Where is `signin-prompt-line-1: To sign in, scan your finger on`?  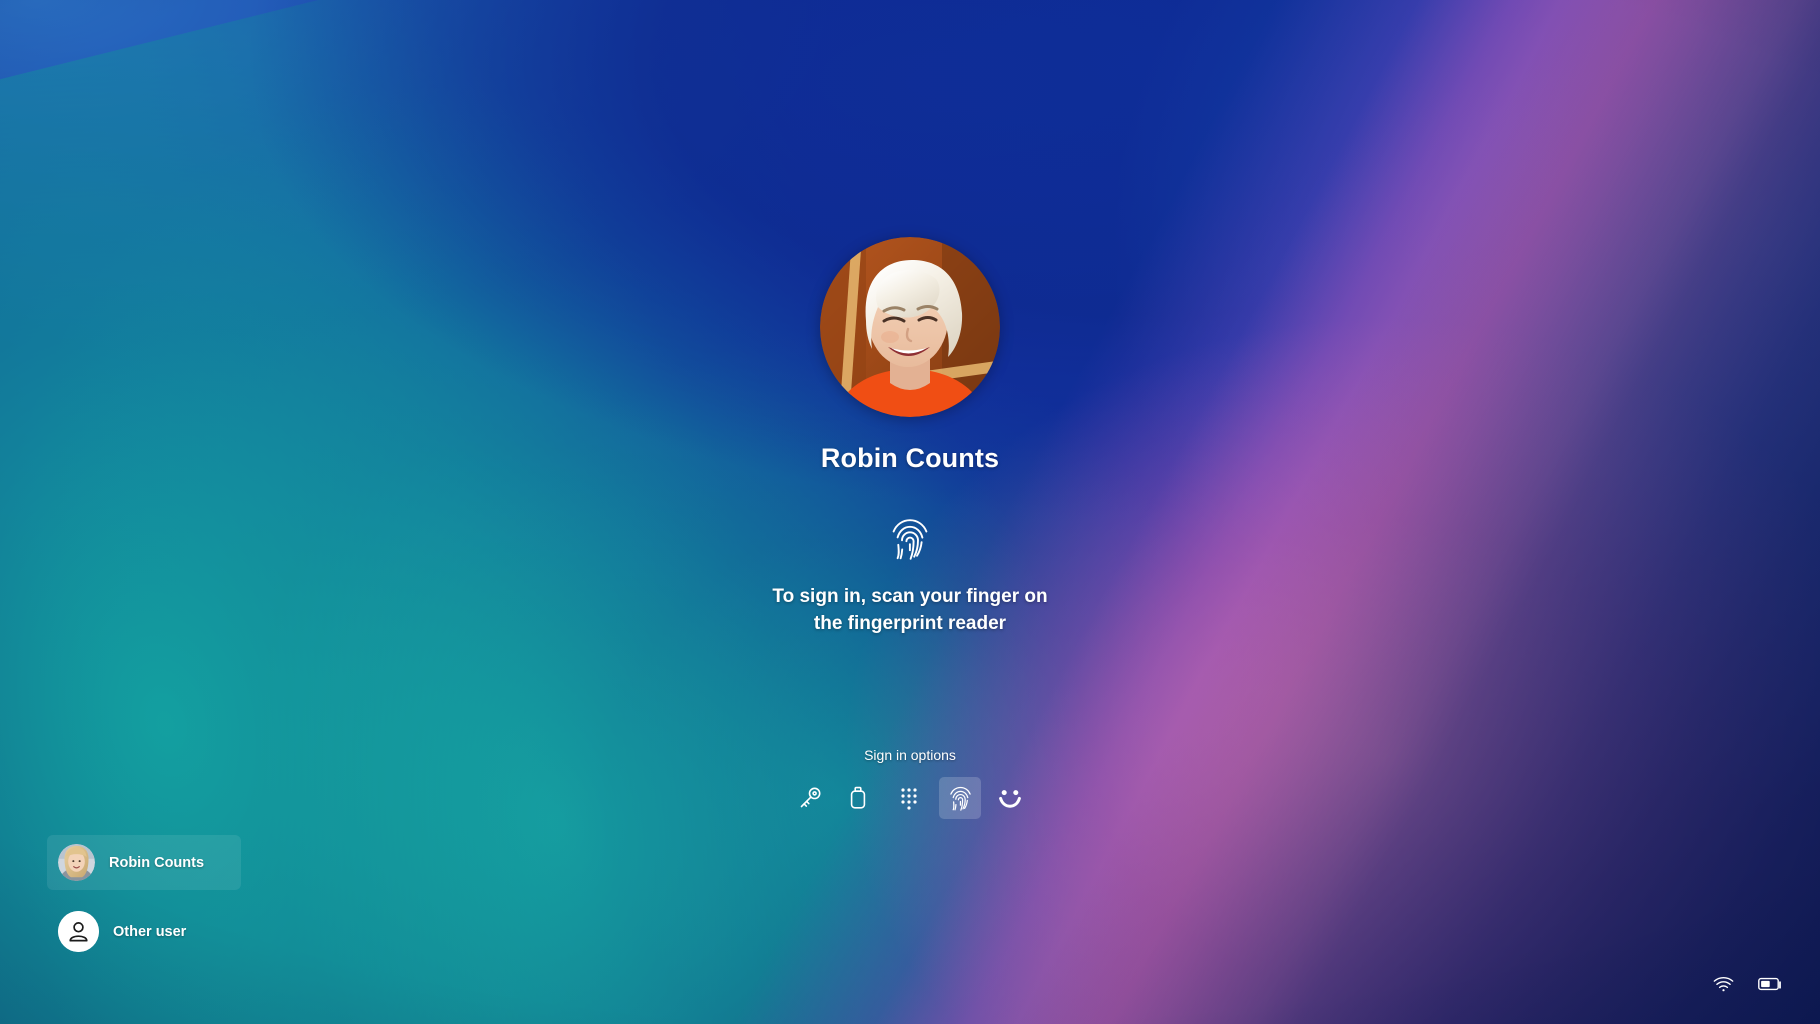 signin-prompt-line-1: To sign in, scan your finger on is located at coordinates (910, 596).